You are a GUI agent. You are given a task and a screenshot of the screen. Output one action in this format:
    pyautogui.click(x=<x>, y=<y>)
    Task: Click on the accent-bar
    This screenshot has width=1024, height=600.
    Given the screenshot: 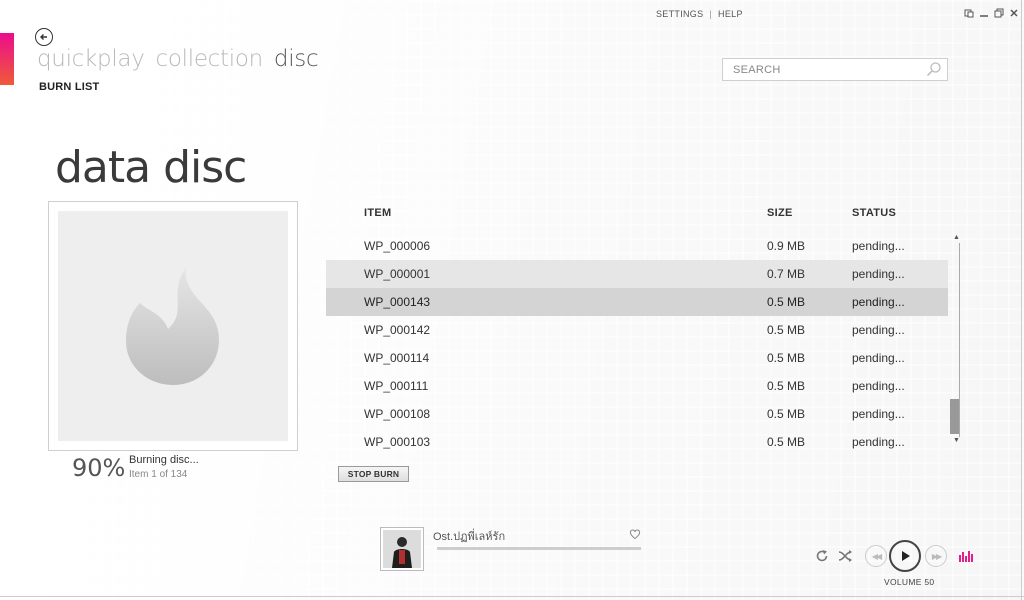 What is the action you would take?
    pyautogui.click(x=7, y=59)
    